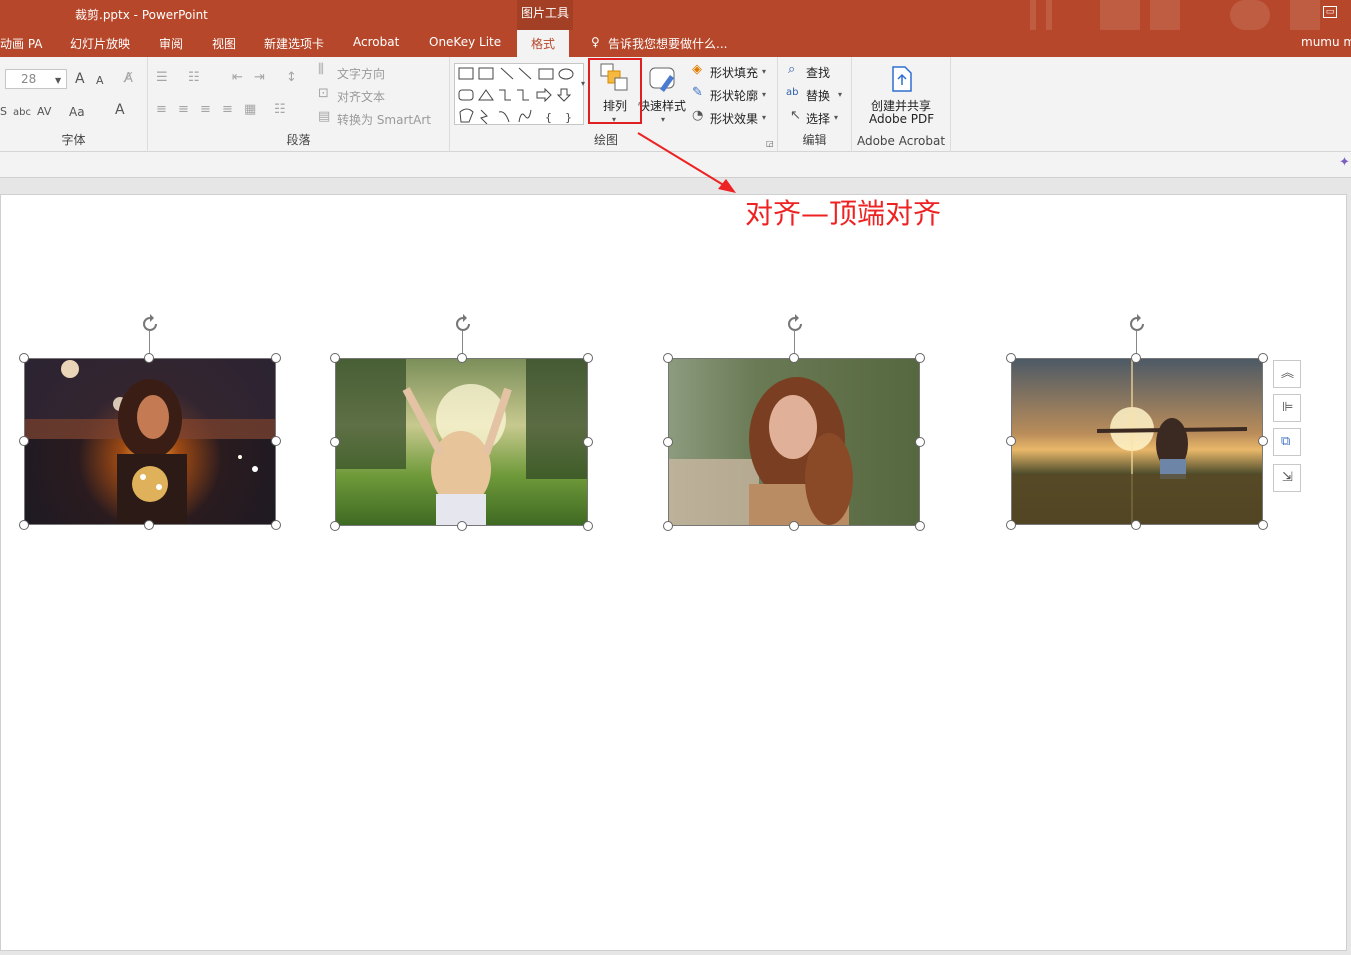 The height and width of the screenshot is (955, 1351). I want to click on strikethrough-icon: abc, so click(22, 113).